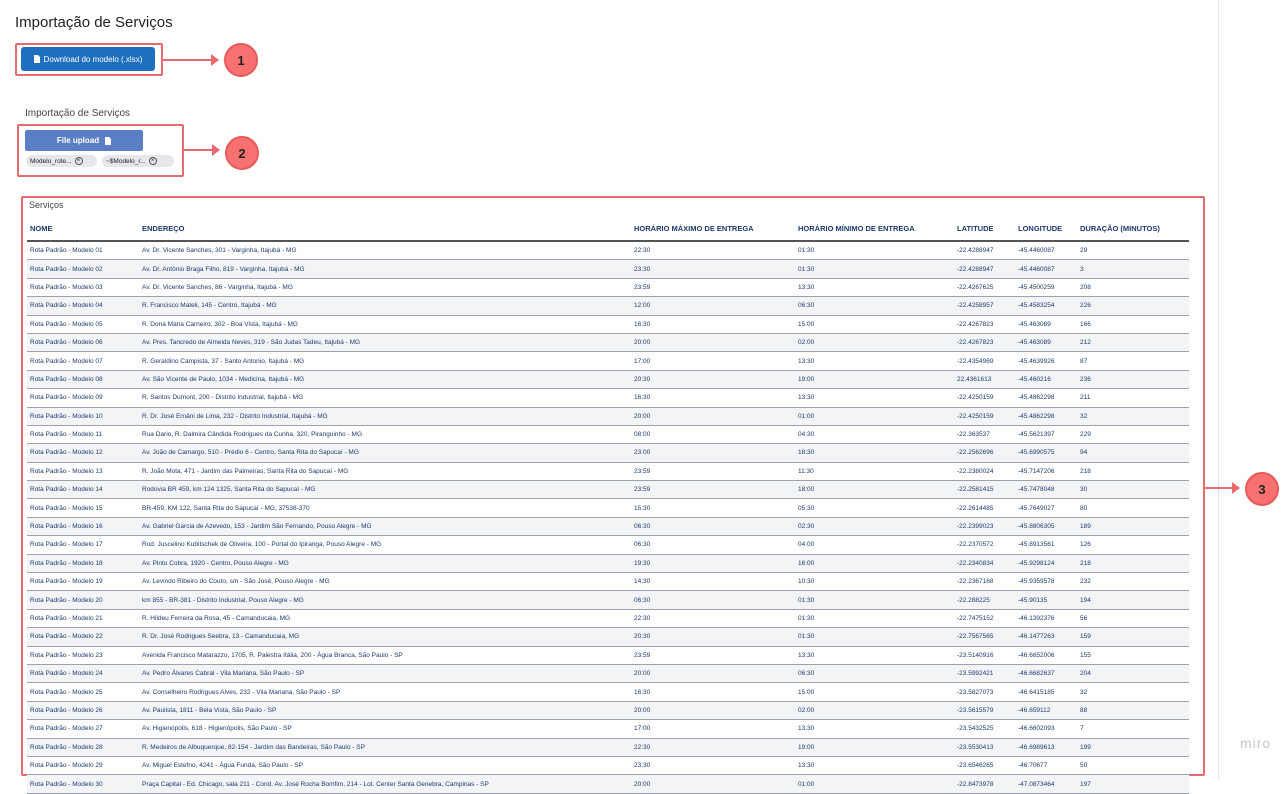  What do you see at coordinates (1046, 600) in the screenshot?
I see `table-cell: -45.90135` at bounding box center [1046, 600].